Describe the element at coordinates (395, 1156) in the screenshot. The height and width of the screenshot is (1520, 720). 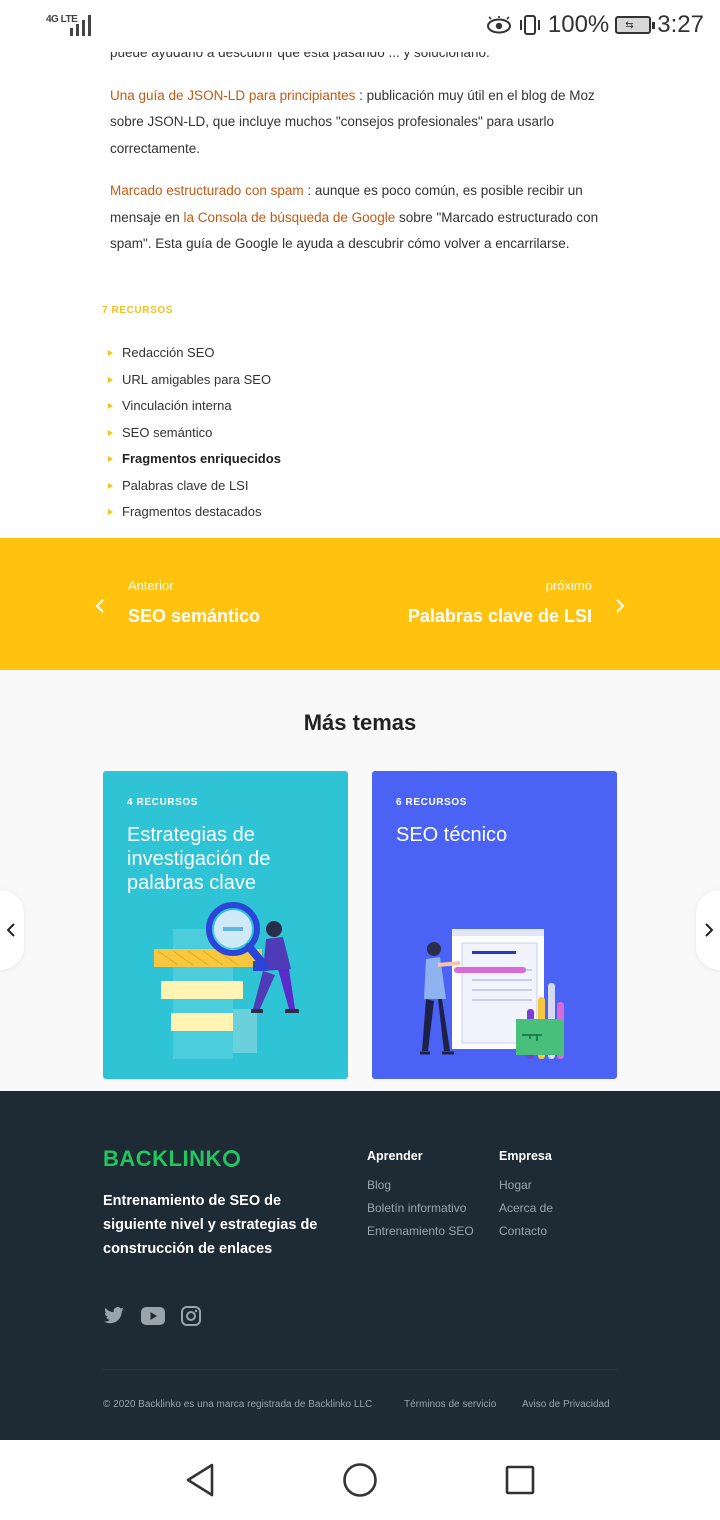
I see `footer-column-title: Aprender` at that location.